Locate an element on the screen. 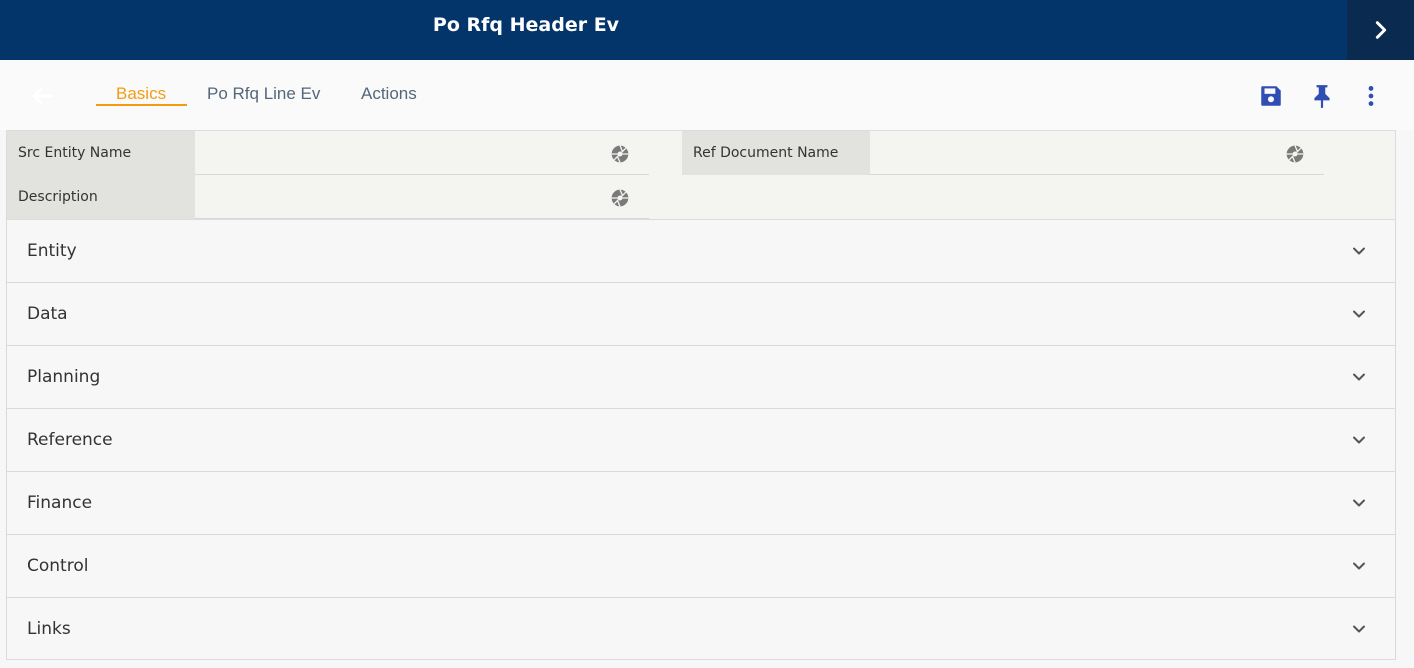 The image size is (1414, 668). active-tab-indicator is located at coordinates (141, 105).